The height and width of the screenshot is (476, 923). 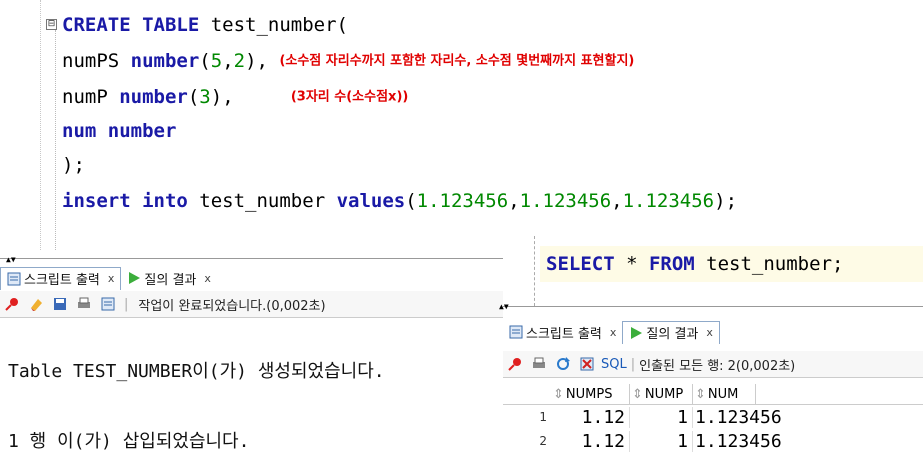 I want to click on document-icon, so click(x=108, y=304).